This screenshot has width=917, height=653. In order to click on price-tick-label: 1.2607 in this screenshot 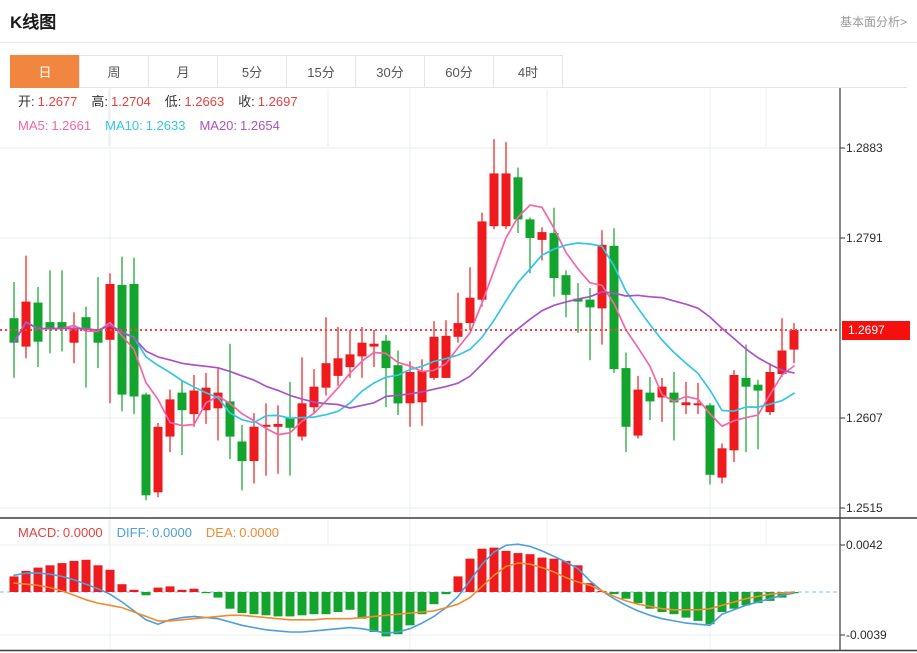, I will do `click(864, 418)`.